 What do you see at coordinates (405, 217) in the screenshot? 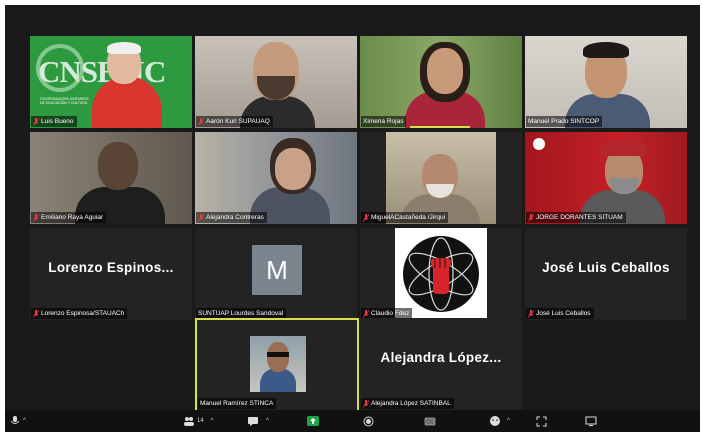
I see `participant-name: MiguelACastañeda /Jirqui` at bounding box center [405, 217].